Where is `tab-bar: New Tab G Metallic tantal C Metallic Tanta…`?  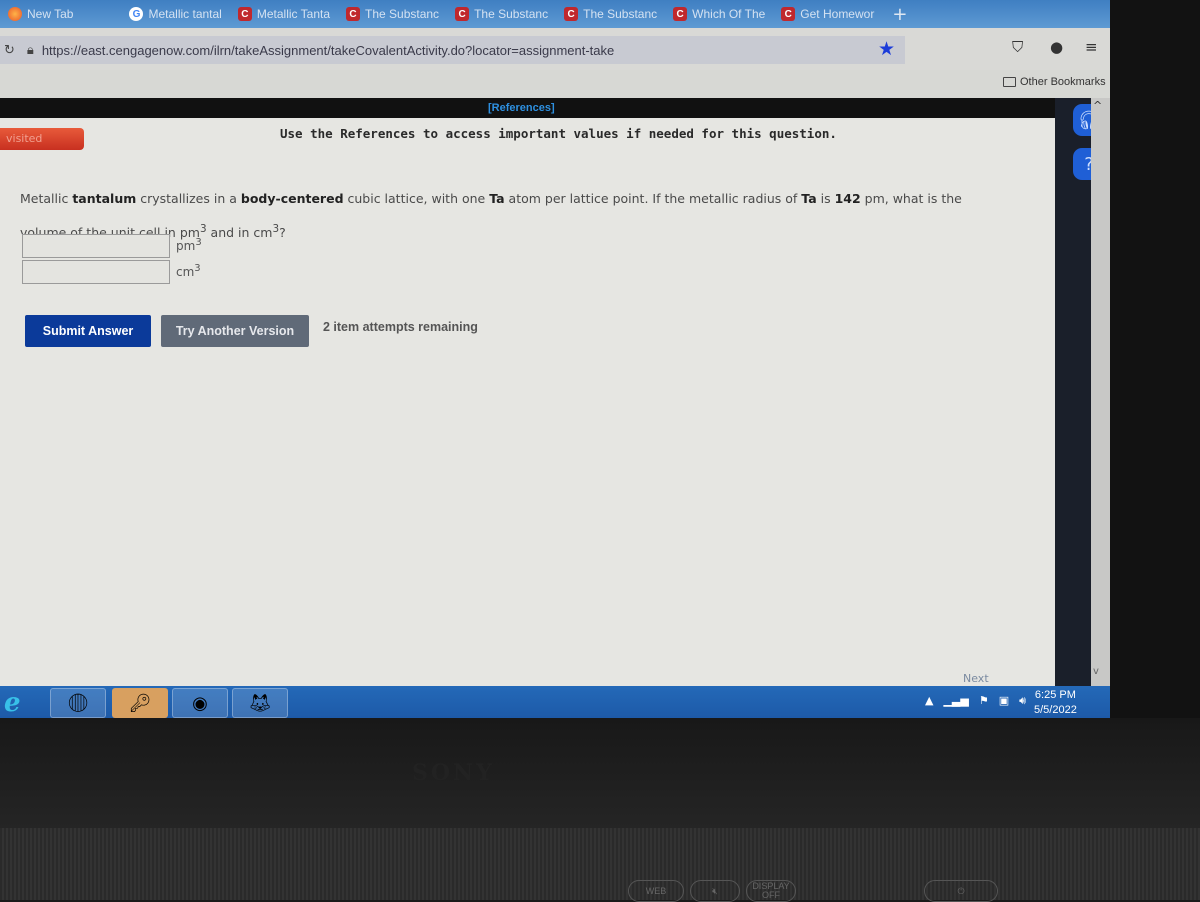 tab-bar: New Tab G Metallic tantal C Metallic Tanta… is located at coordinates (555, 14).